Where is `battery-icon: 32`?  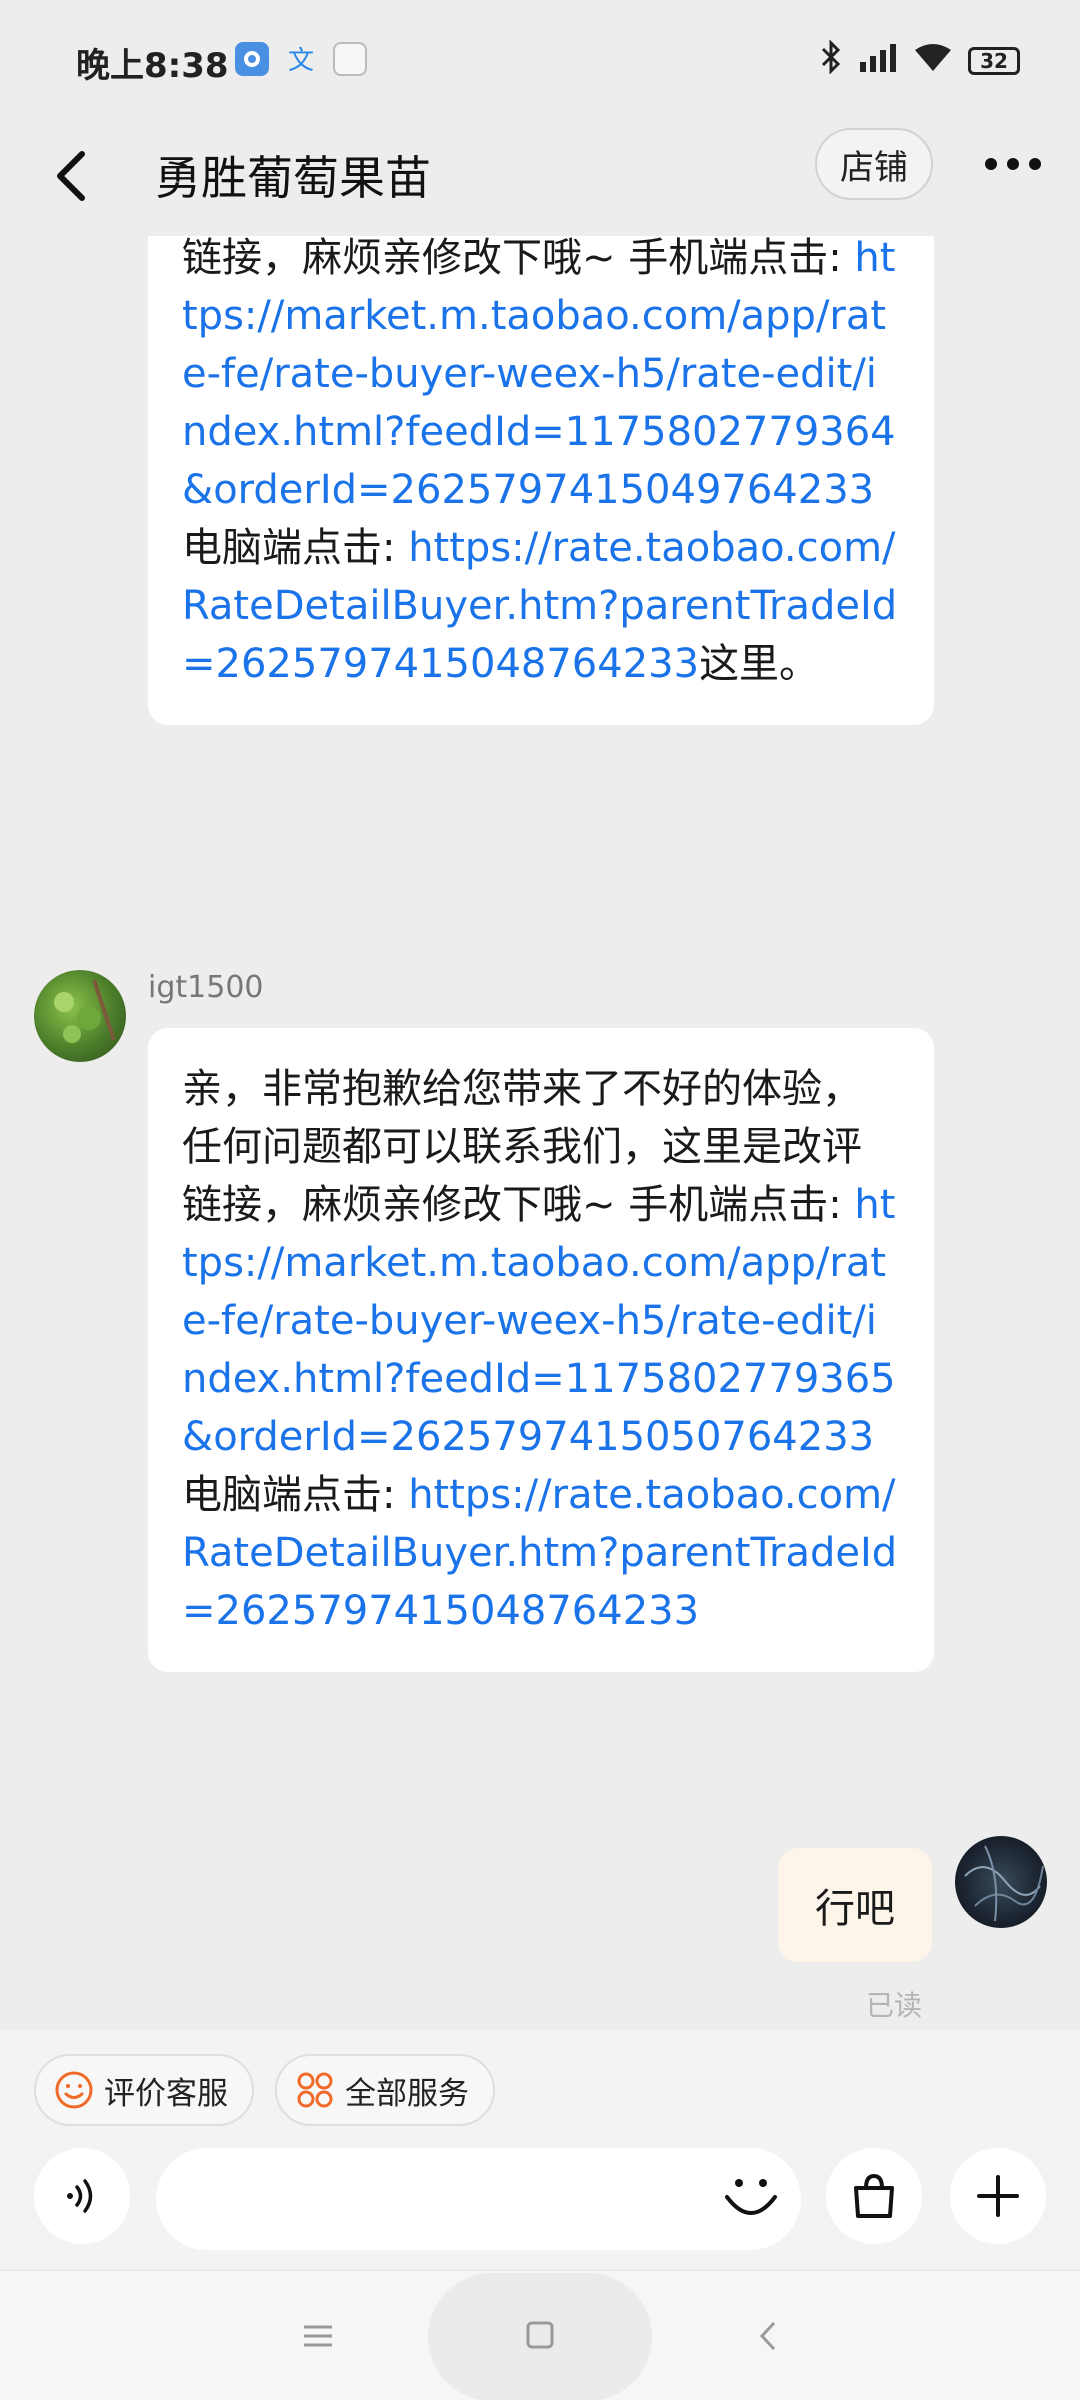 battery-icon: 32 is located at coordinates (994, 61).